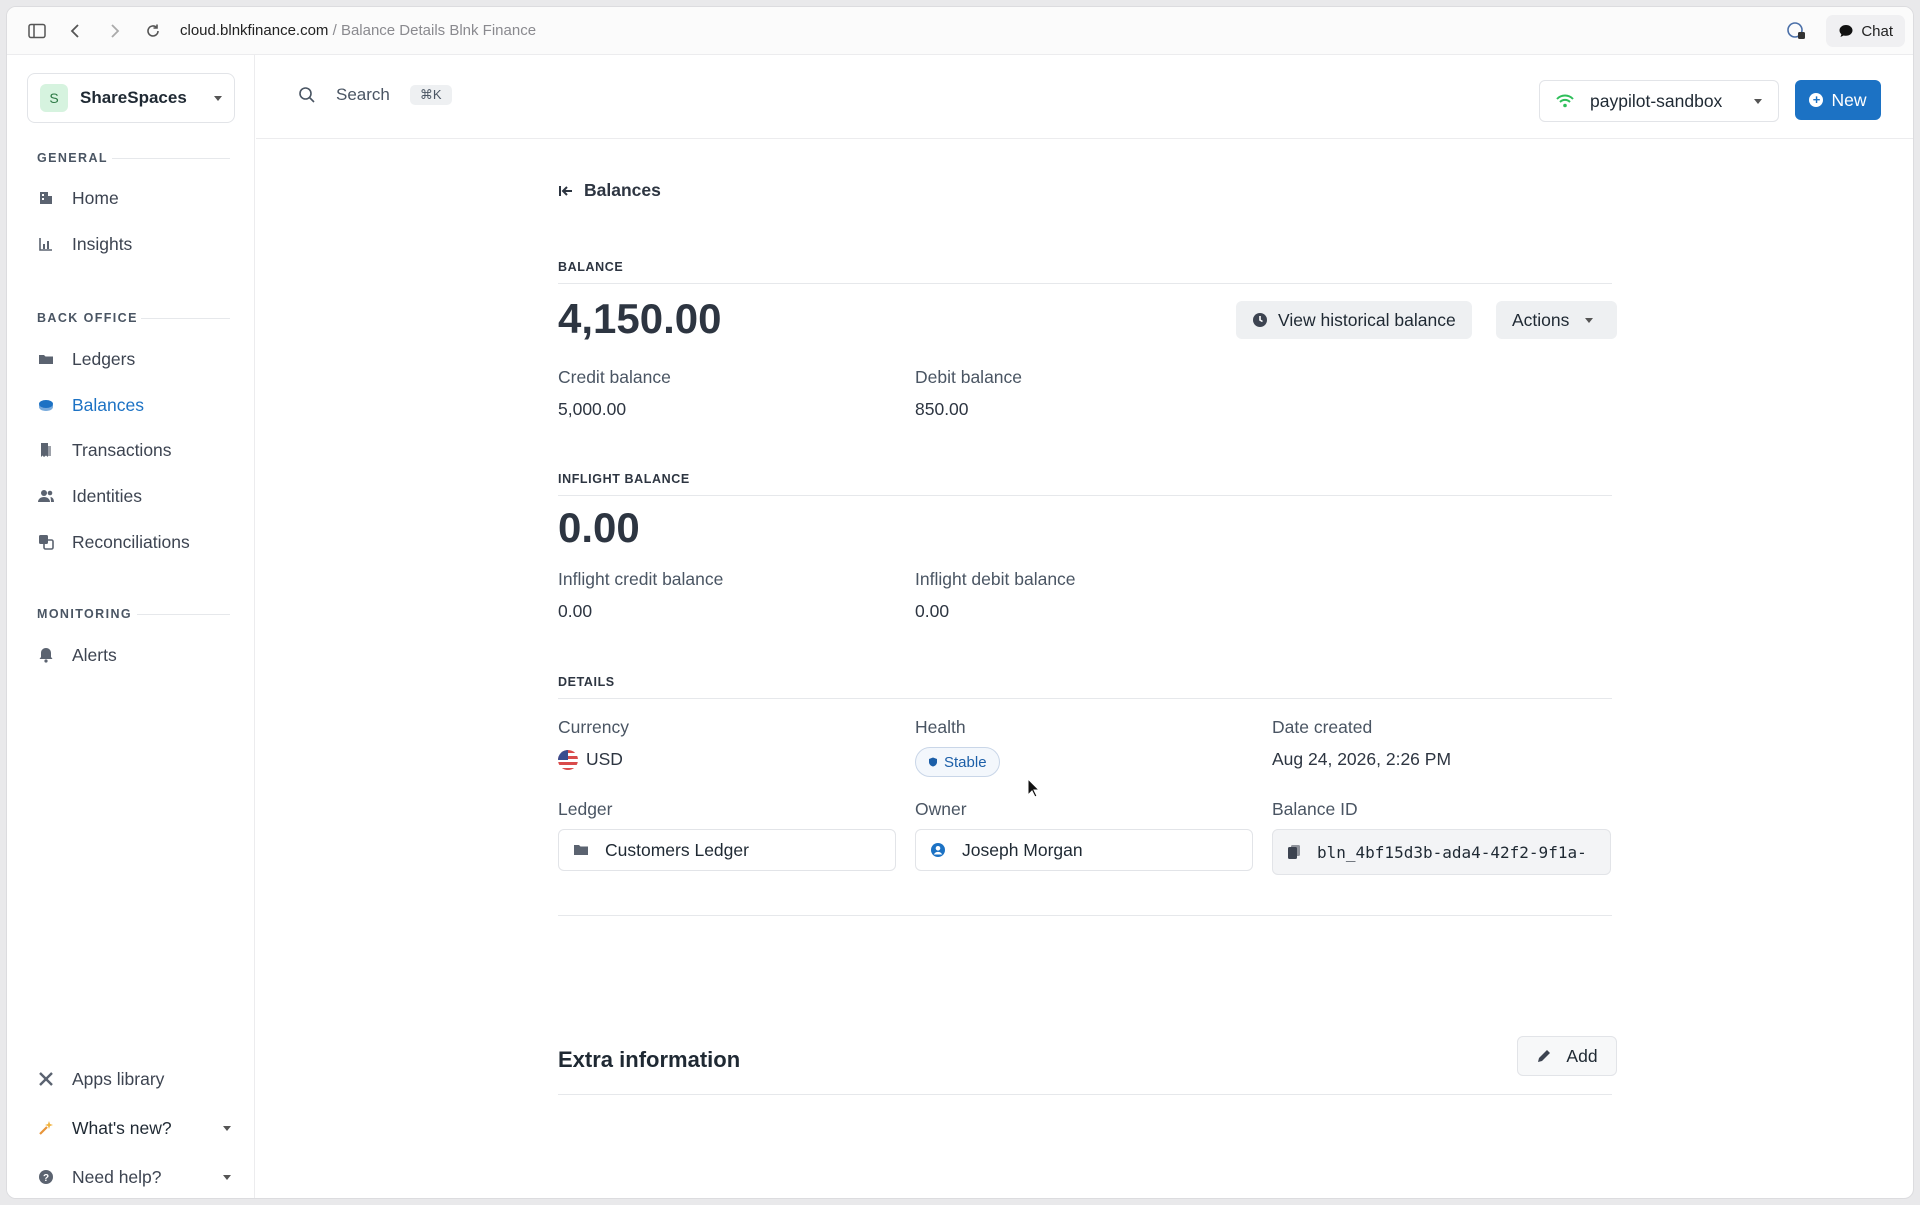 The image size is (1920, 1205). What do you see at coordinates (938, 850) in the screenshot?
I see `user-circle-icon` at bounding box center [938, 850].